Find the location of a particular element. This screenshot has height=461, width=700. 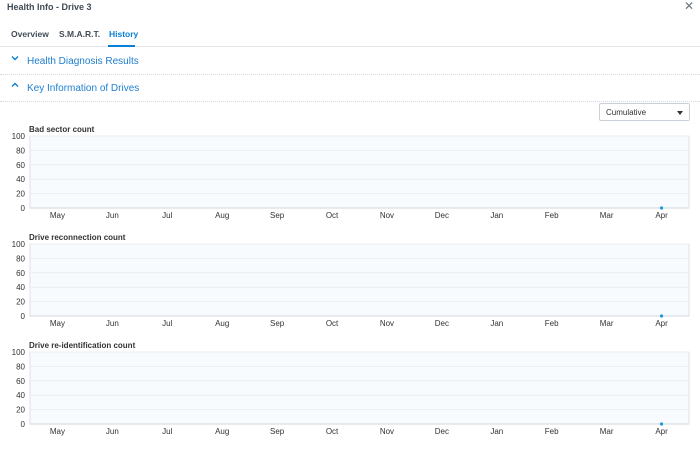

active-tab-indicator is located at coordinates (121, 46).